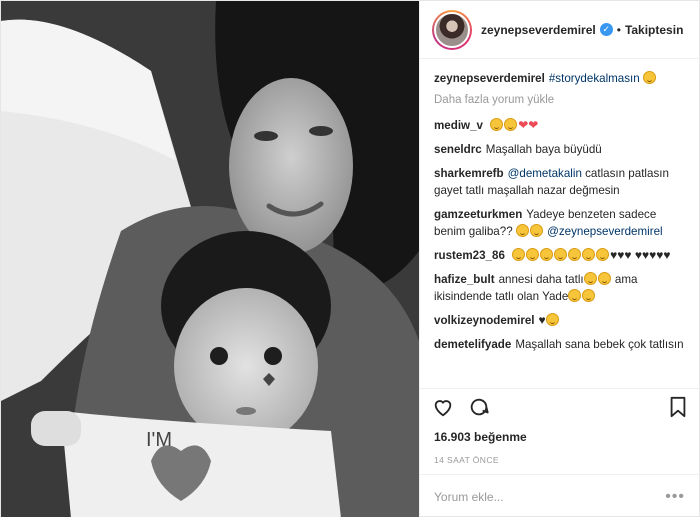  I want to click on comment-username: hafize_bult, so click(464, 279).